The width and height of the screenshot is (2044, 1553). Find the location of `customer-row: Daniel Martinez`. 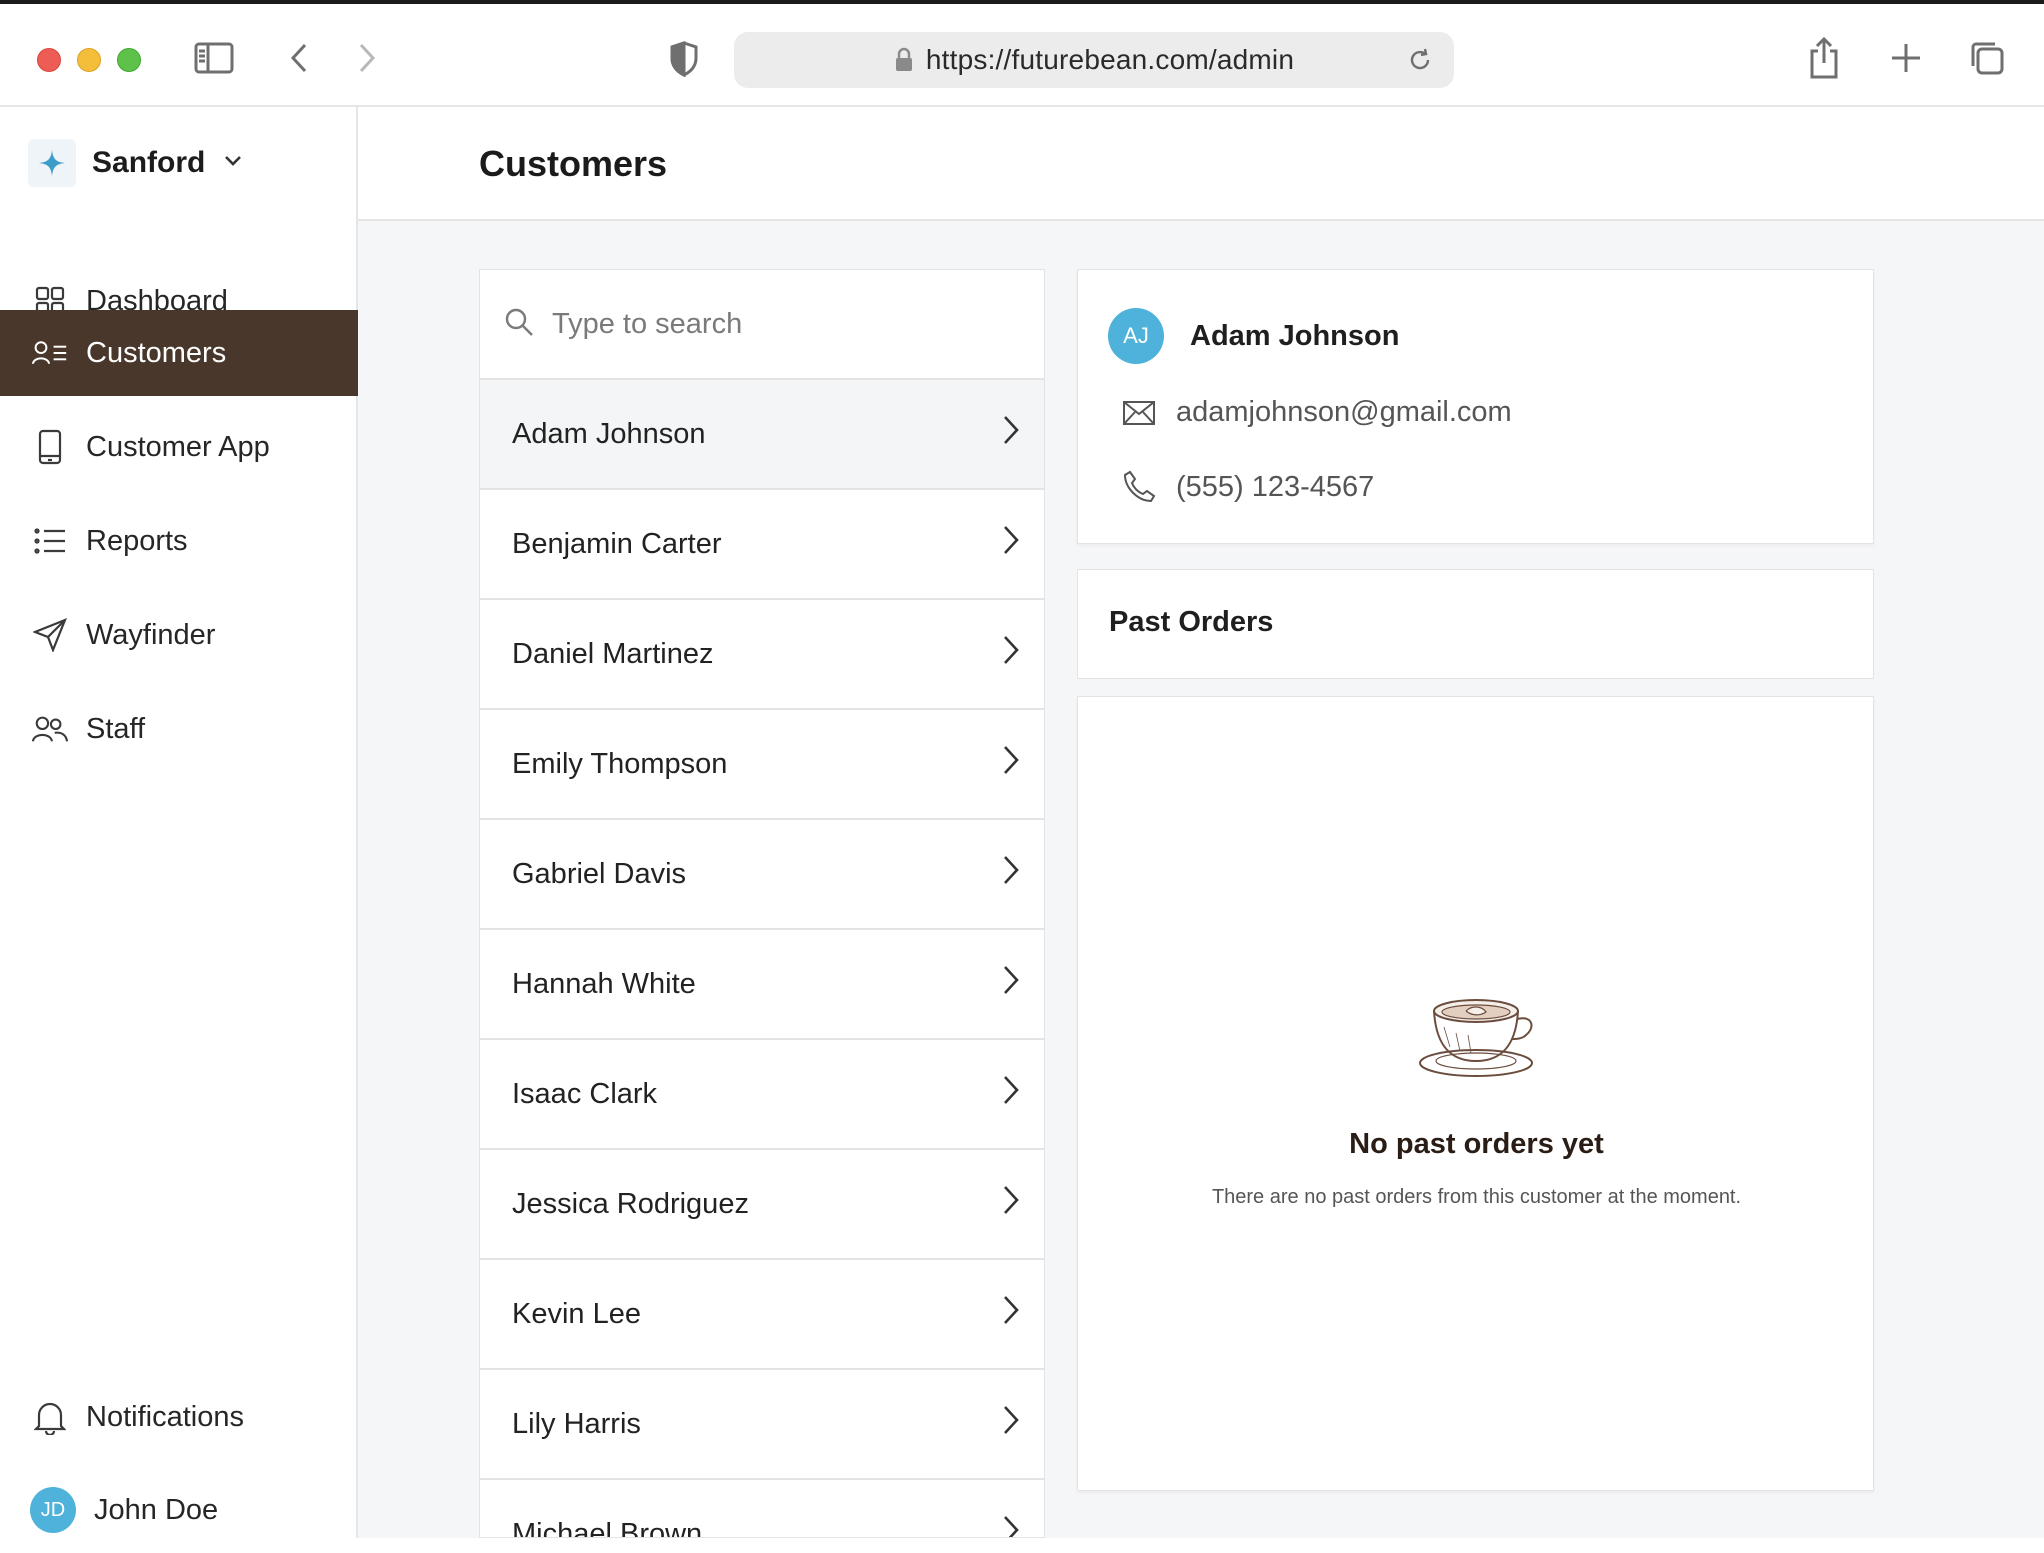

customer-row: Daniel Martinez is located at coordinates (762, 655).